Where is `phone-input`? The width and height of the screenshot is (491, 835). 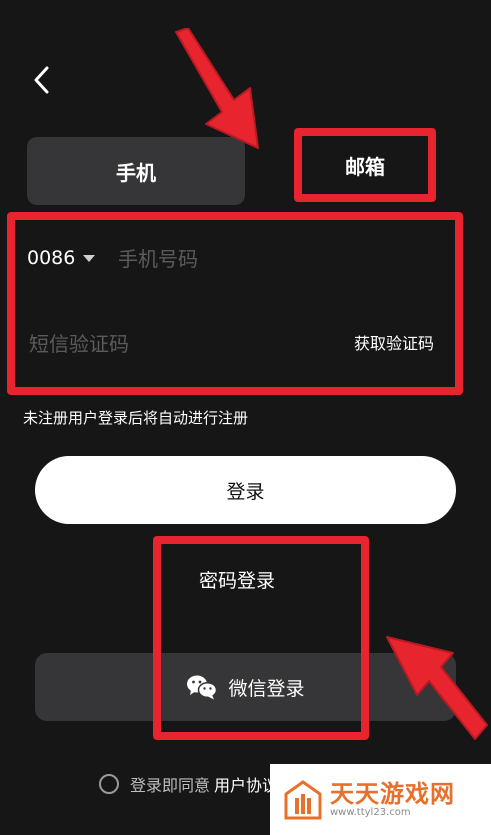
phone-input is located at coordinates (268, 259).